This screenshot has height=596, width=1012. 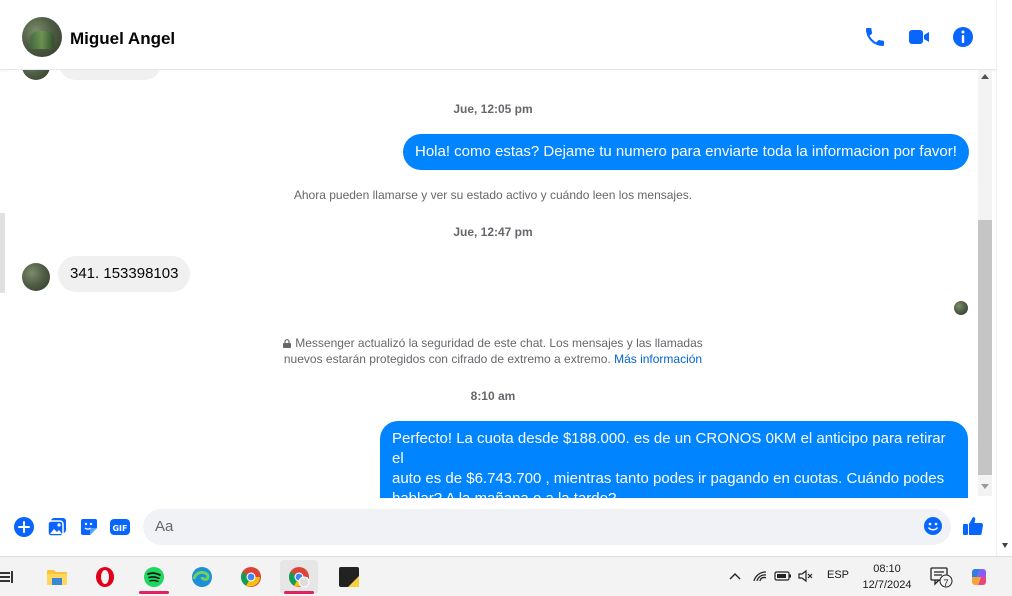 What do you see at coordinates (493, 396) in the screenshot?
I see `timestamp: 8:10 am` at bounding box center [493, 396].